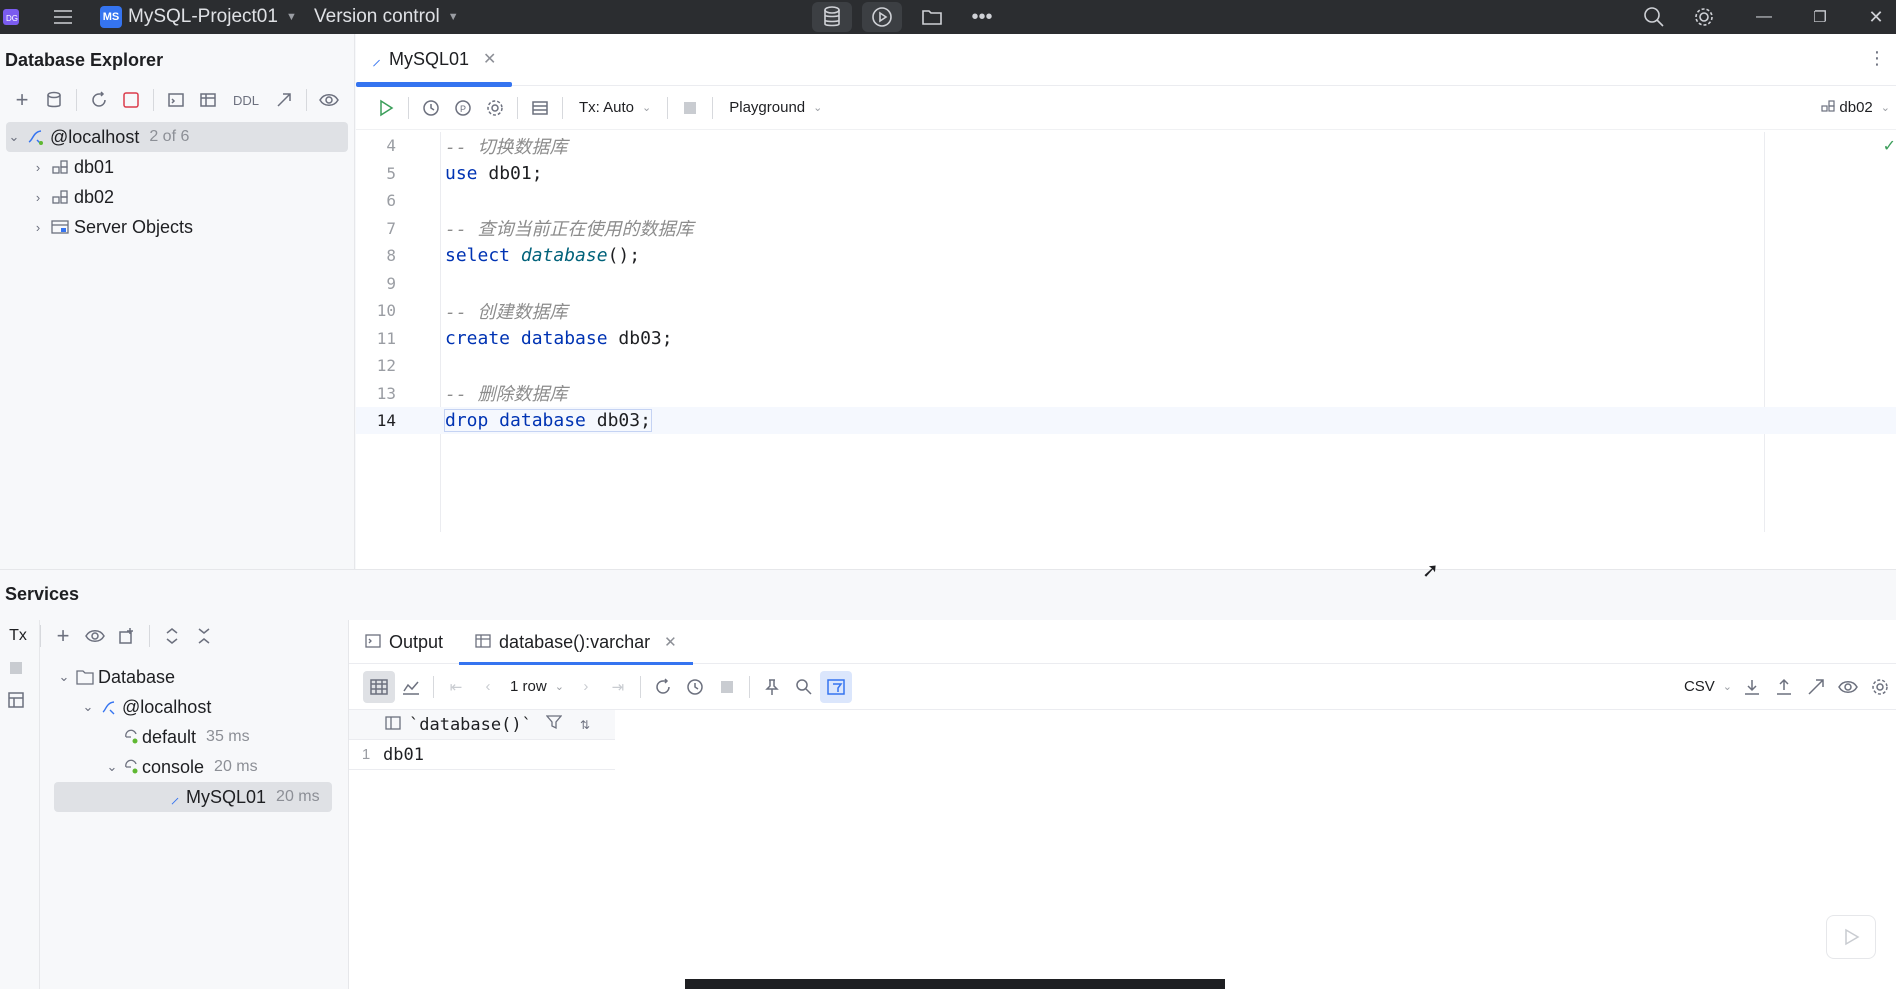  What do you see at coordinates (537, 686) in the screenshot?
I see `row-count-dropdown: 1 row ⌄` at bounding box center [537, 686].